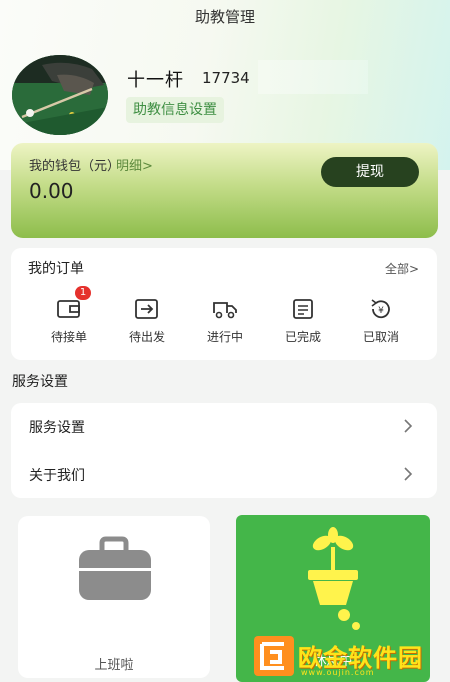 The height and width of the screenshot is (682, 450). Describe the element at coordinates (380, 337) in the screenshot. I see `order-status-label: 已取消` at that location.